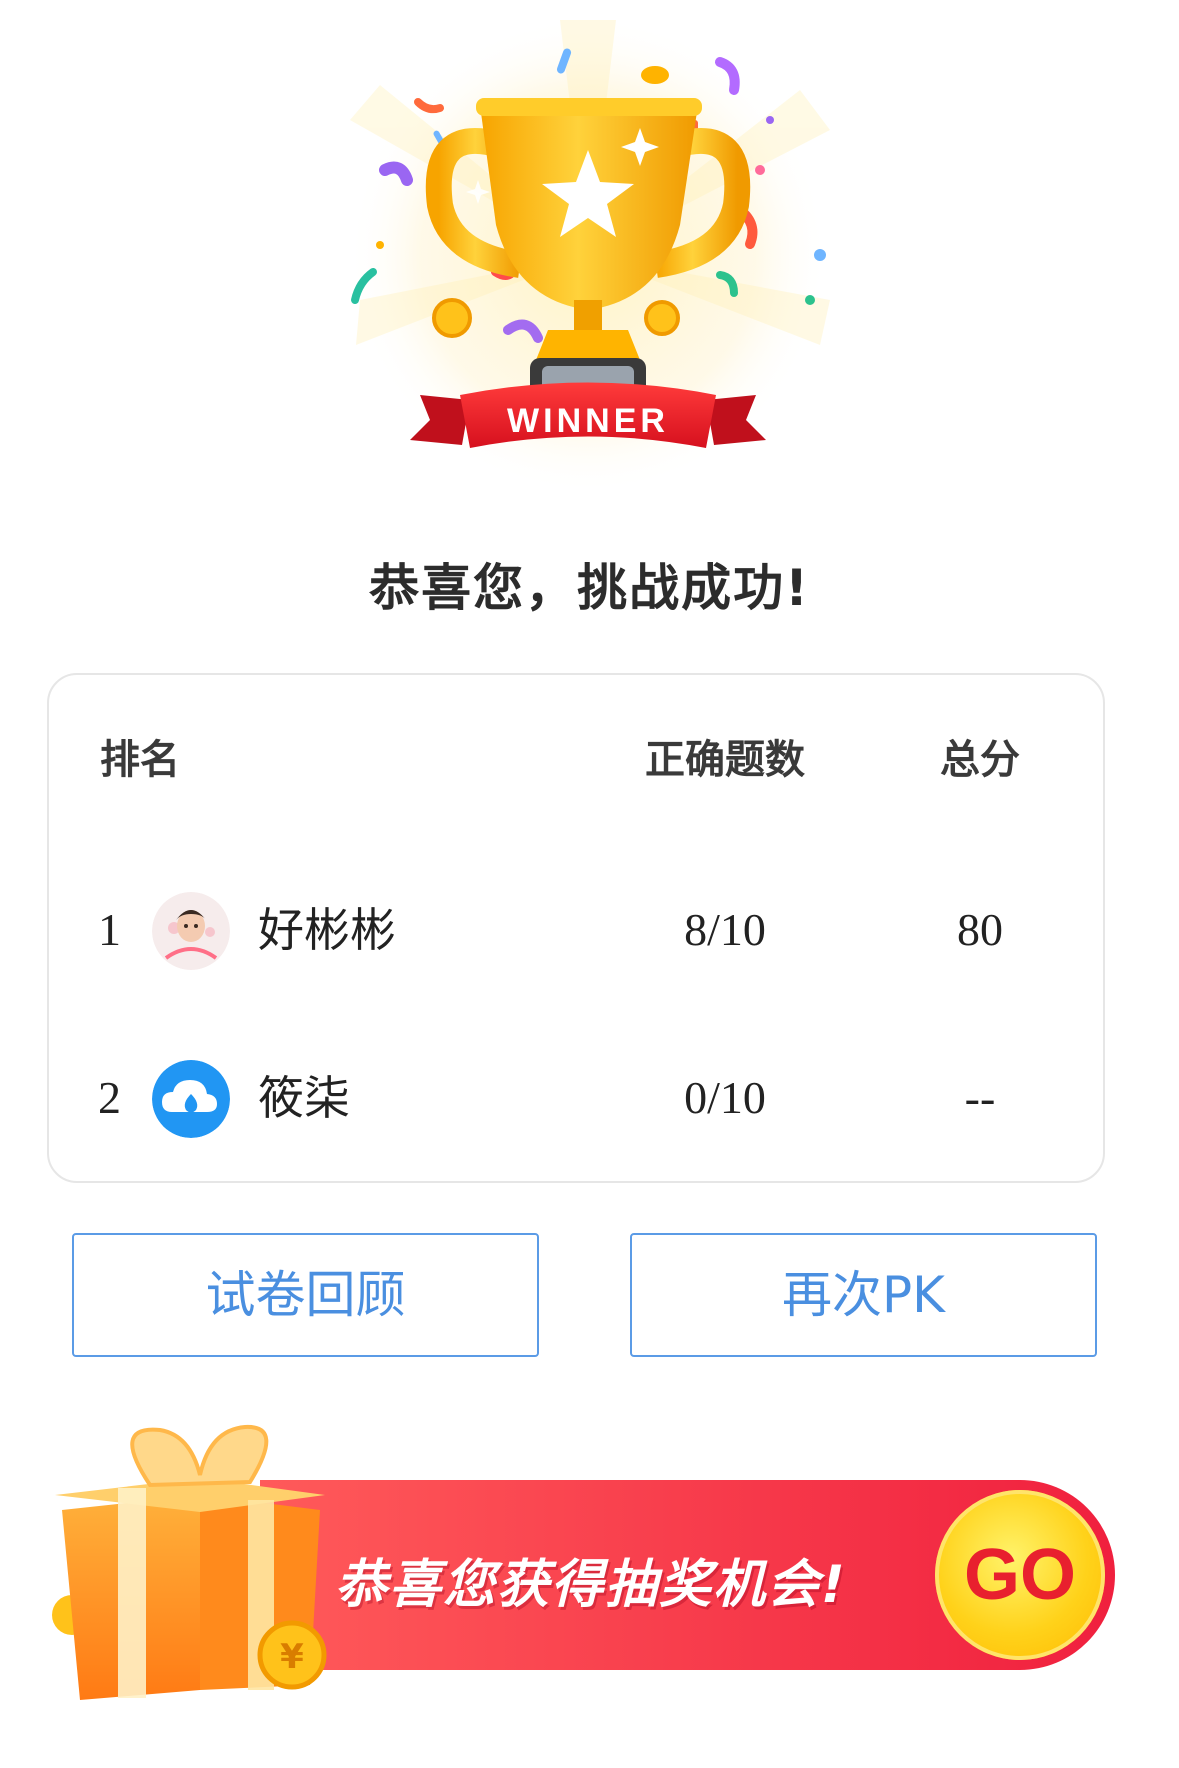  Describe the element at coordinates (725, 1097) in the screenshot. I see `correct-count: 0/10` at that location.